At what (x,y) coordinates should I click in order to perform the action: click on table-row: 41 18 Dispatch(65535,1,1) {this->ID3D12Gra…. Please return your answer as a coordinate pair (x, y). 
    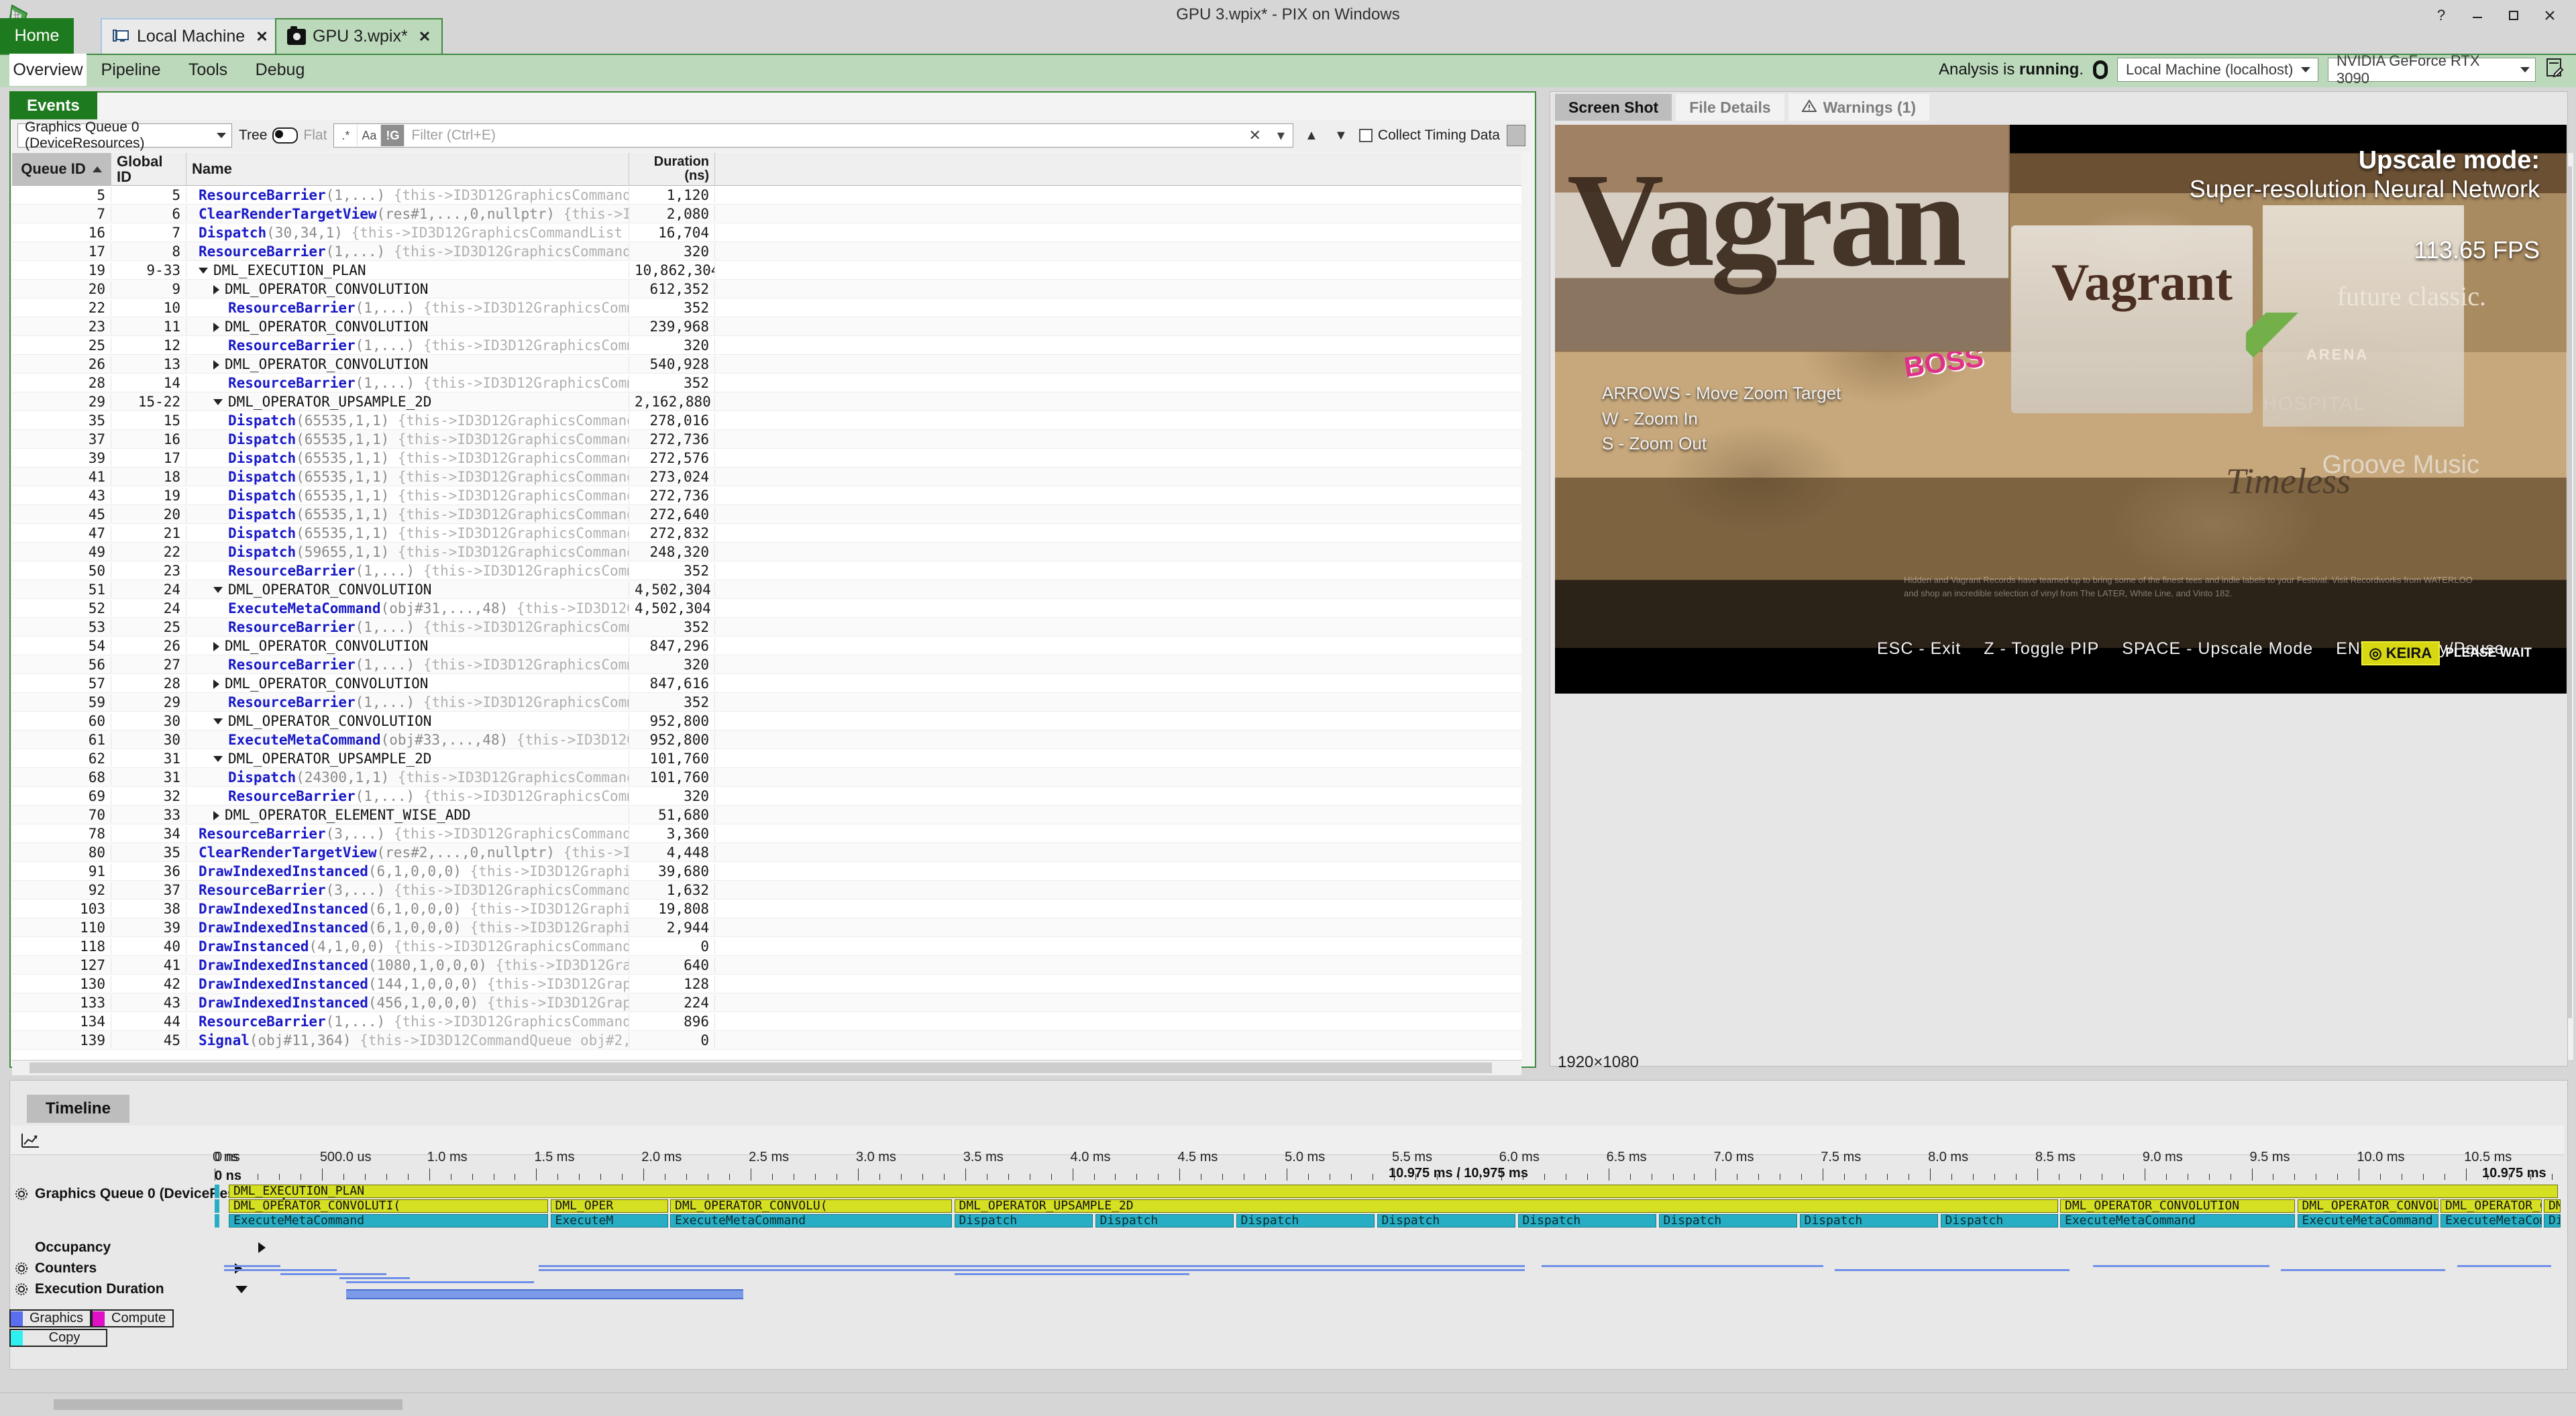
    Looking at the image, I should click on (766, 477).